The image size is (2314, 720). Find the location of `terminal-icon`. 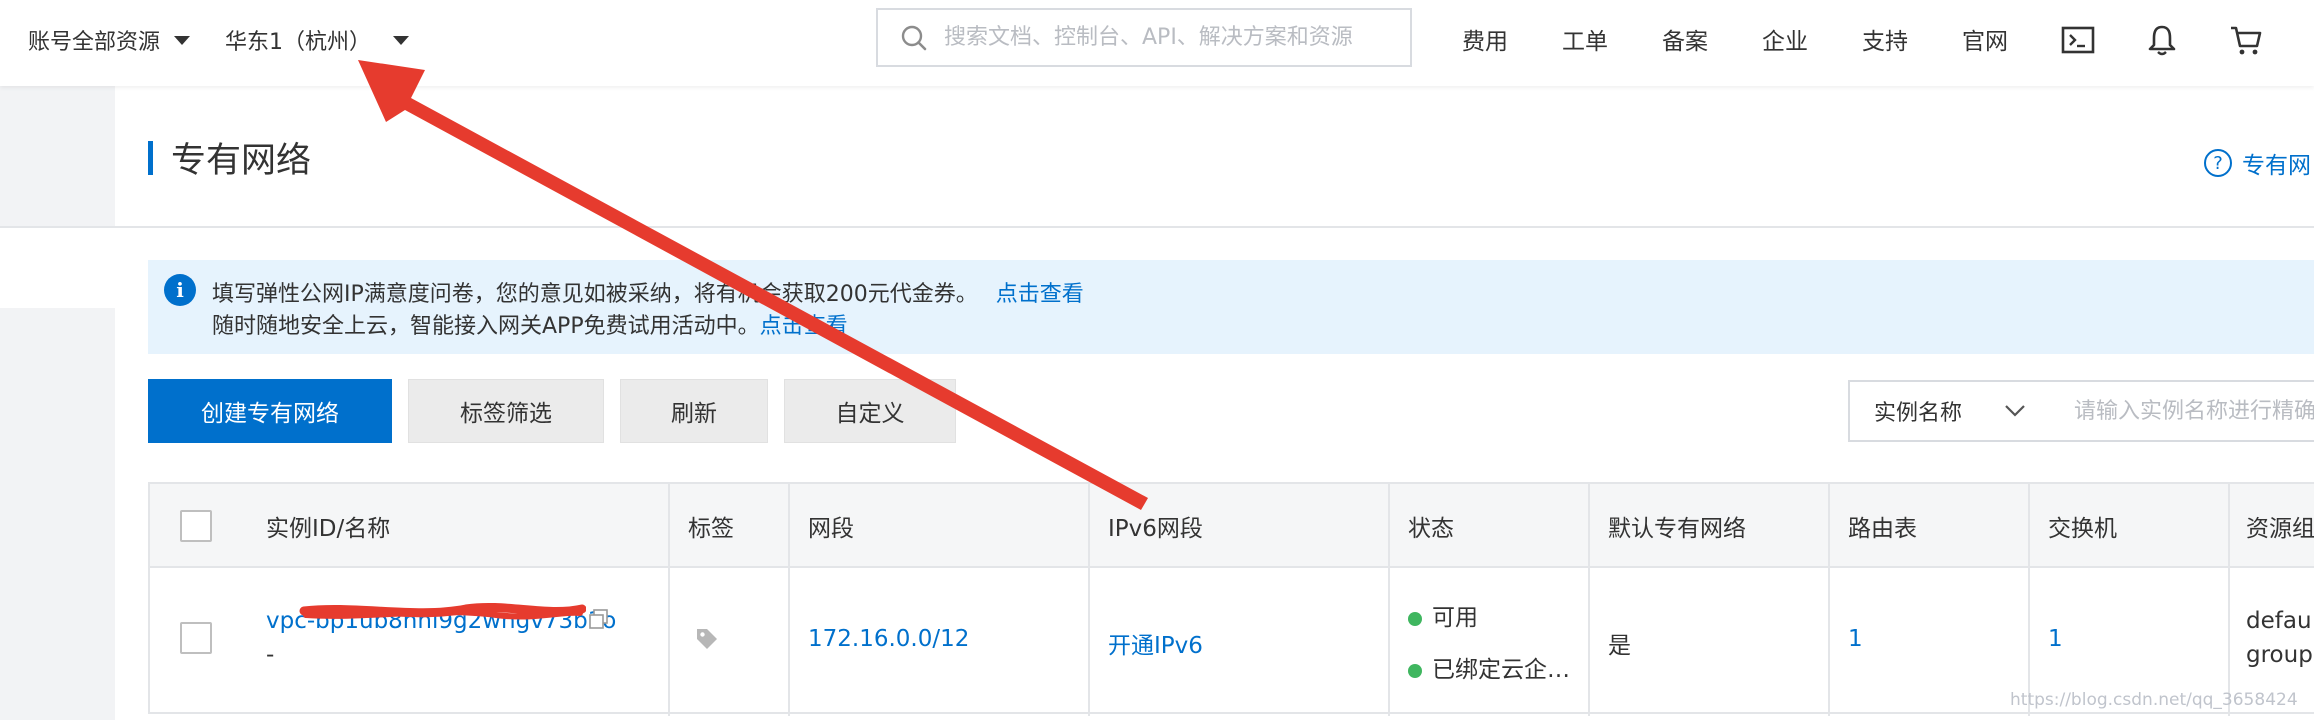

terminal-icon is located at coordinates (2078, 40).